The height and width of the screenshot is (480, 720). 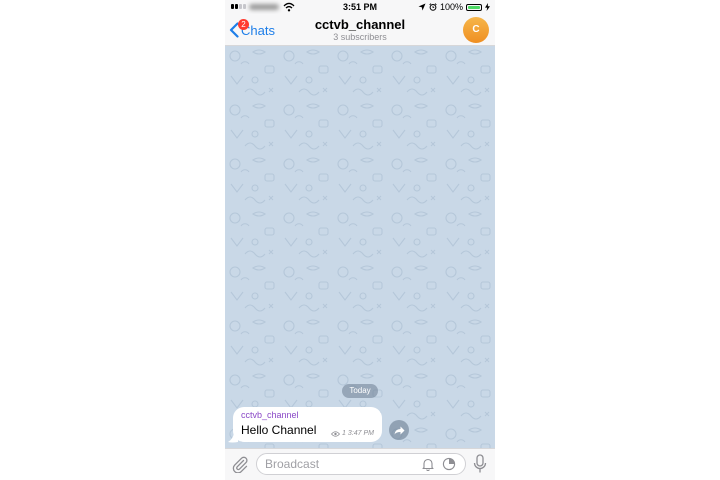 I want to click on input-bar, so click(x=360, y=464).